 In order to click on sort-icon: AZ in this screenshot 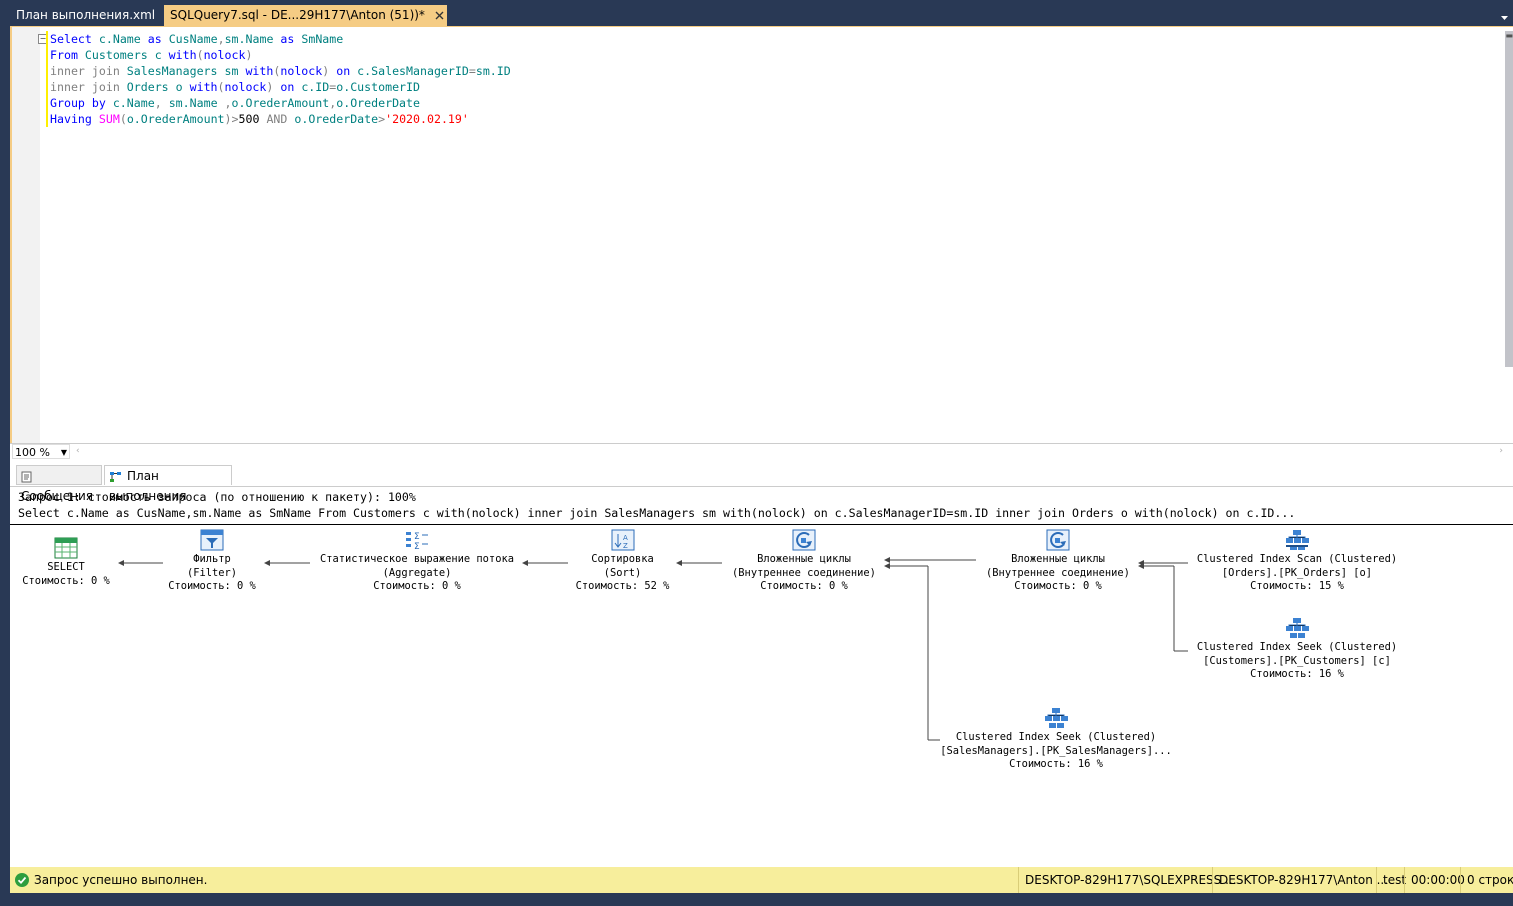, I will do `click(622, 540)`.